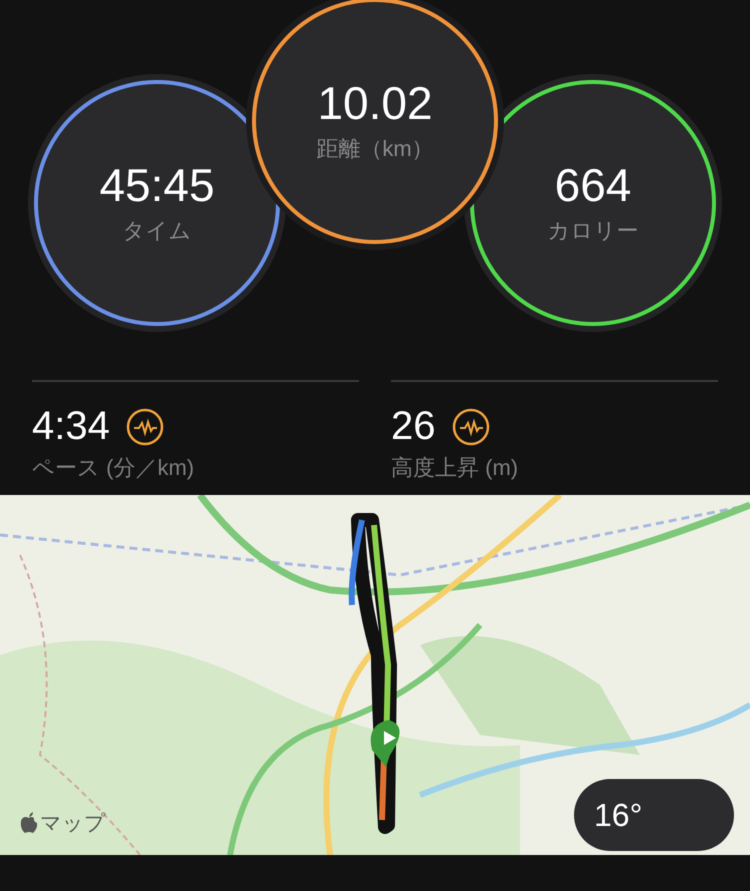 The image size is (750, 891). Describe the element at coordinates (413, 426) in the screenshot. I see `stat-value: 26` at that location.